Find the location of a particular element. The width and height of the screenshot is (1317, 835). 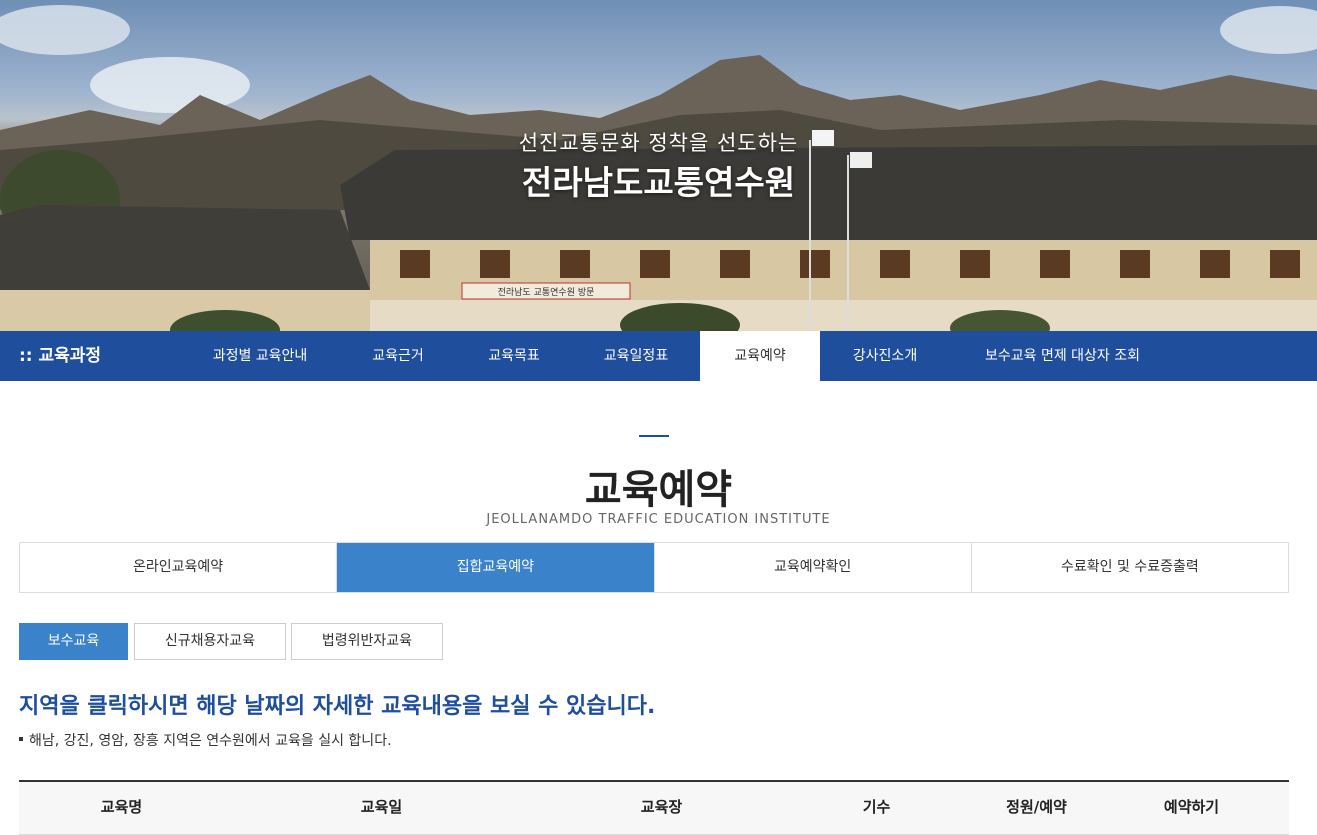

col-header-capacity: 정원/예약 is located at coordinates (1036, 807).